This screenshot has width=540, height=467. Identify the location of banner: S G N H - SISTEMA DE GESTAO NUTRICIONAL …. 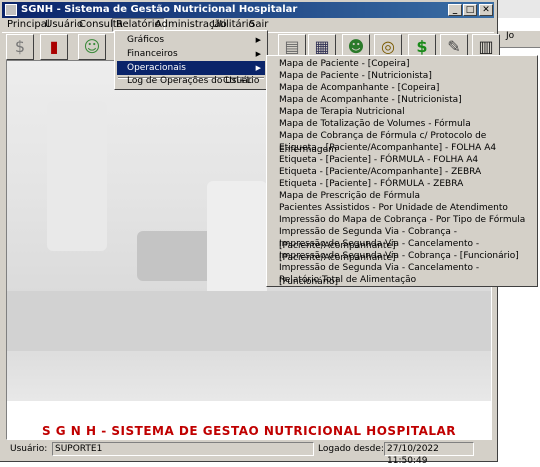
(249, 420).